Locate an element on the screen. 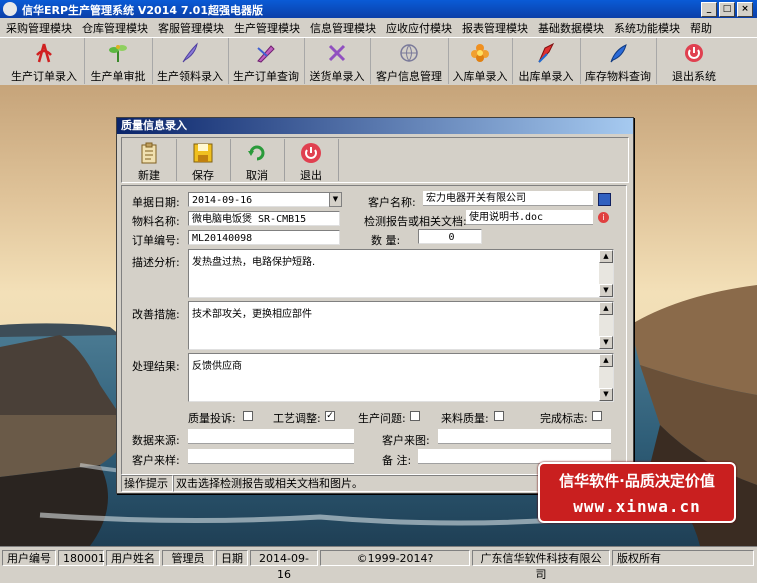  close-button: × is located at coordinates (745, 9).